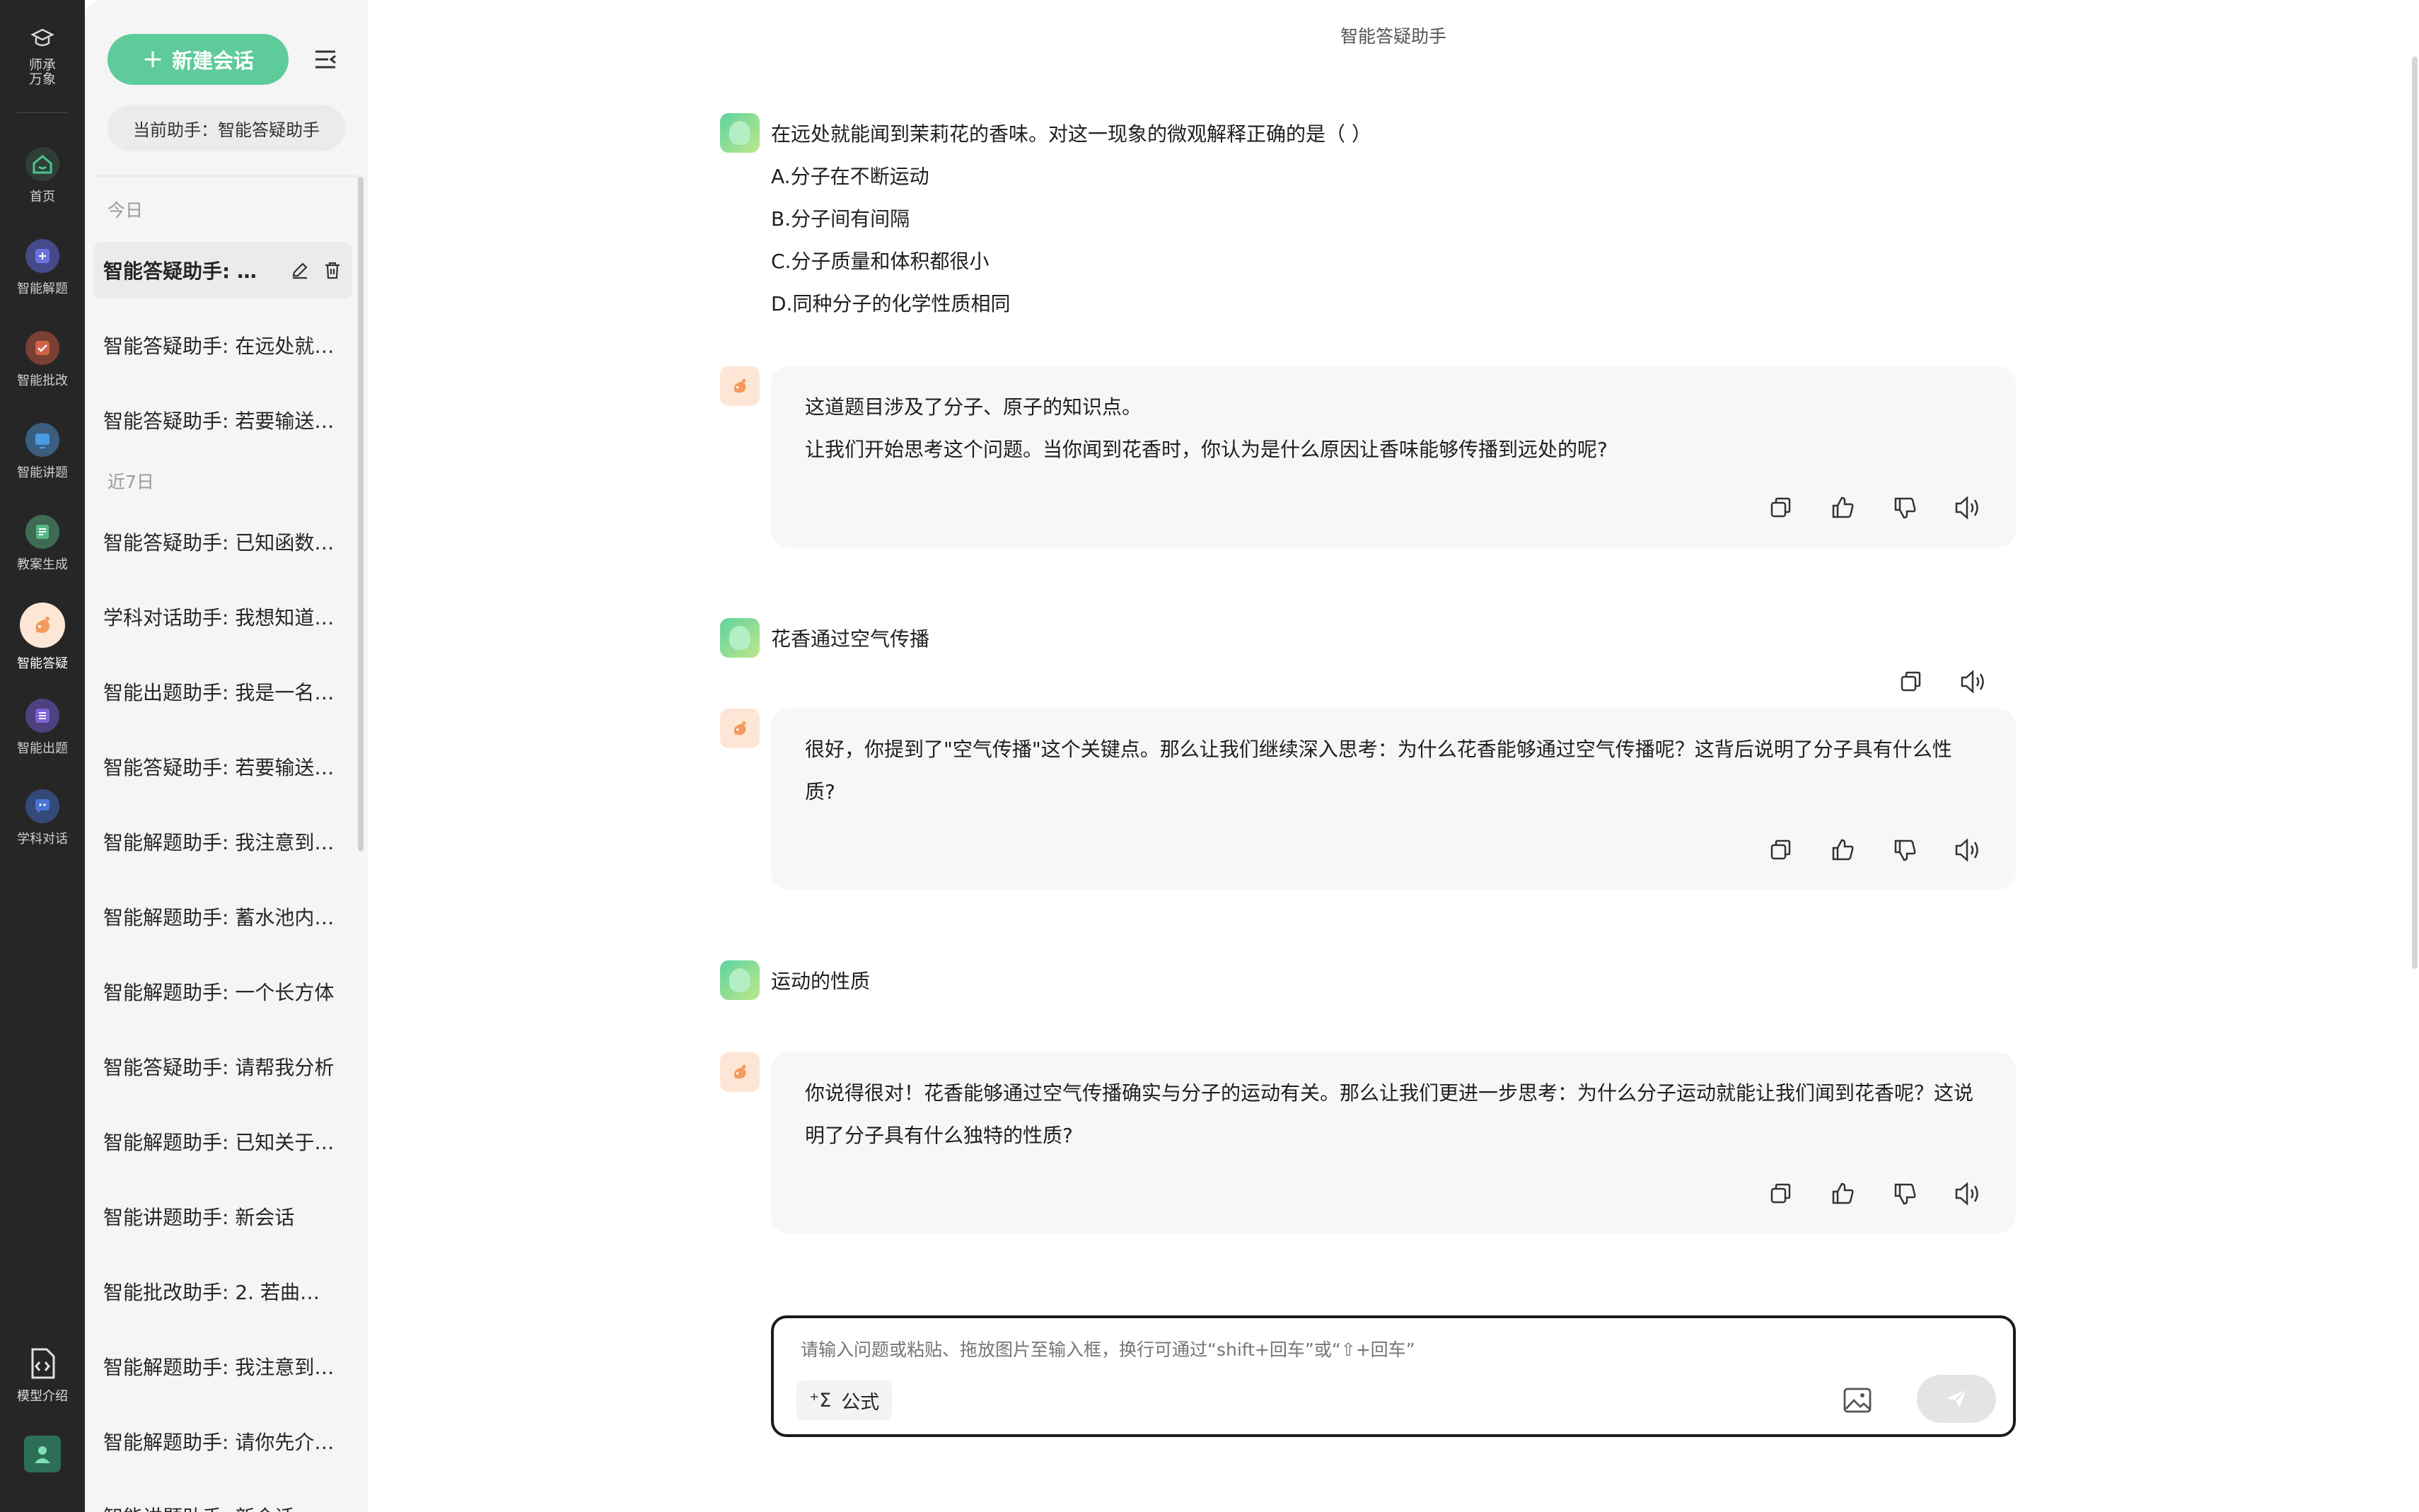  I want to click on conversation-title: 智能解题助手: 一个长方体, so click(219, 992).